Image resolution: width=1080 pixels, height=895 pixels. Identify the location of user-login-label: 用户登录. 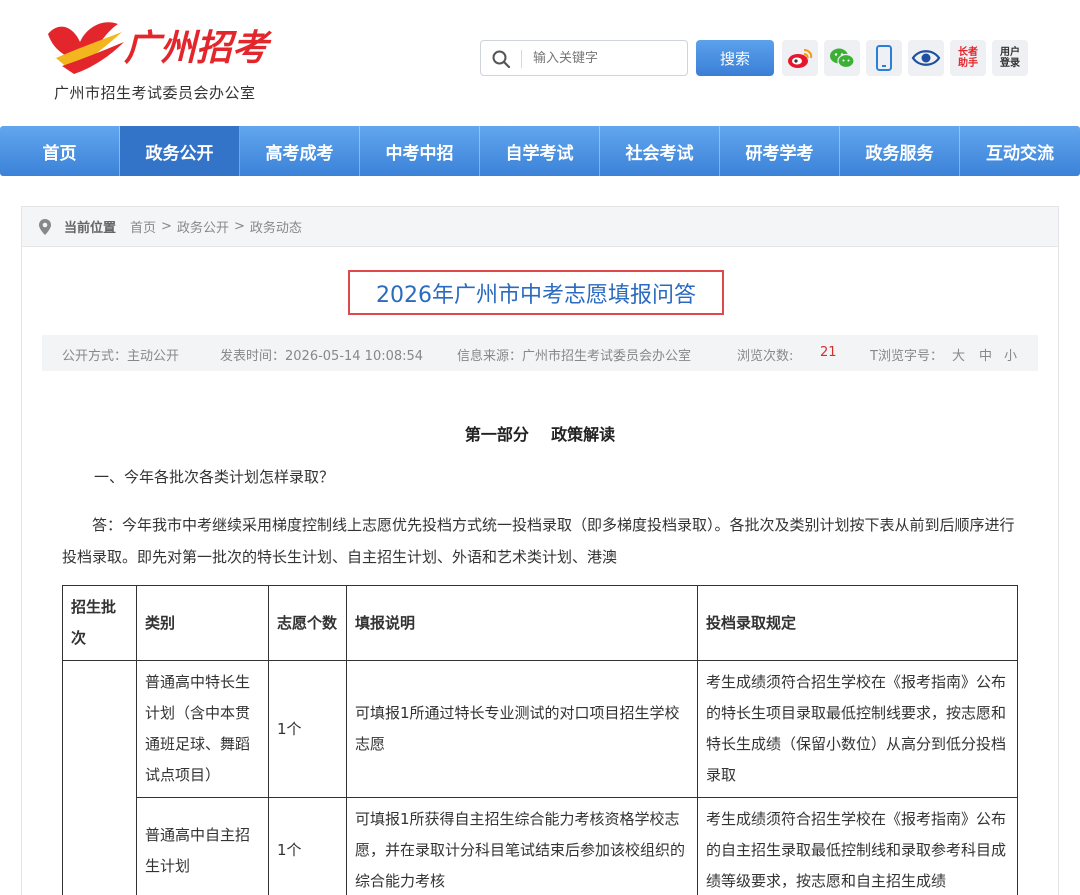
(1010, 58).